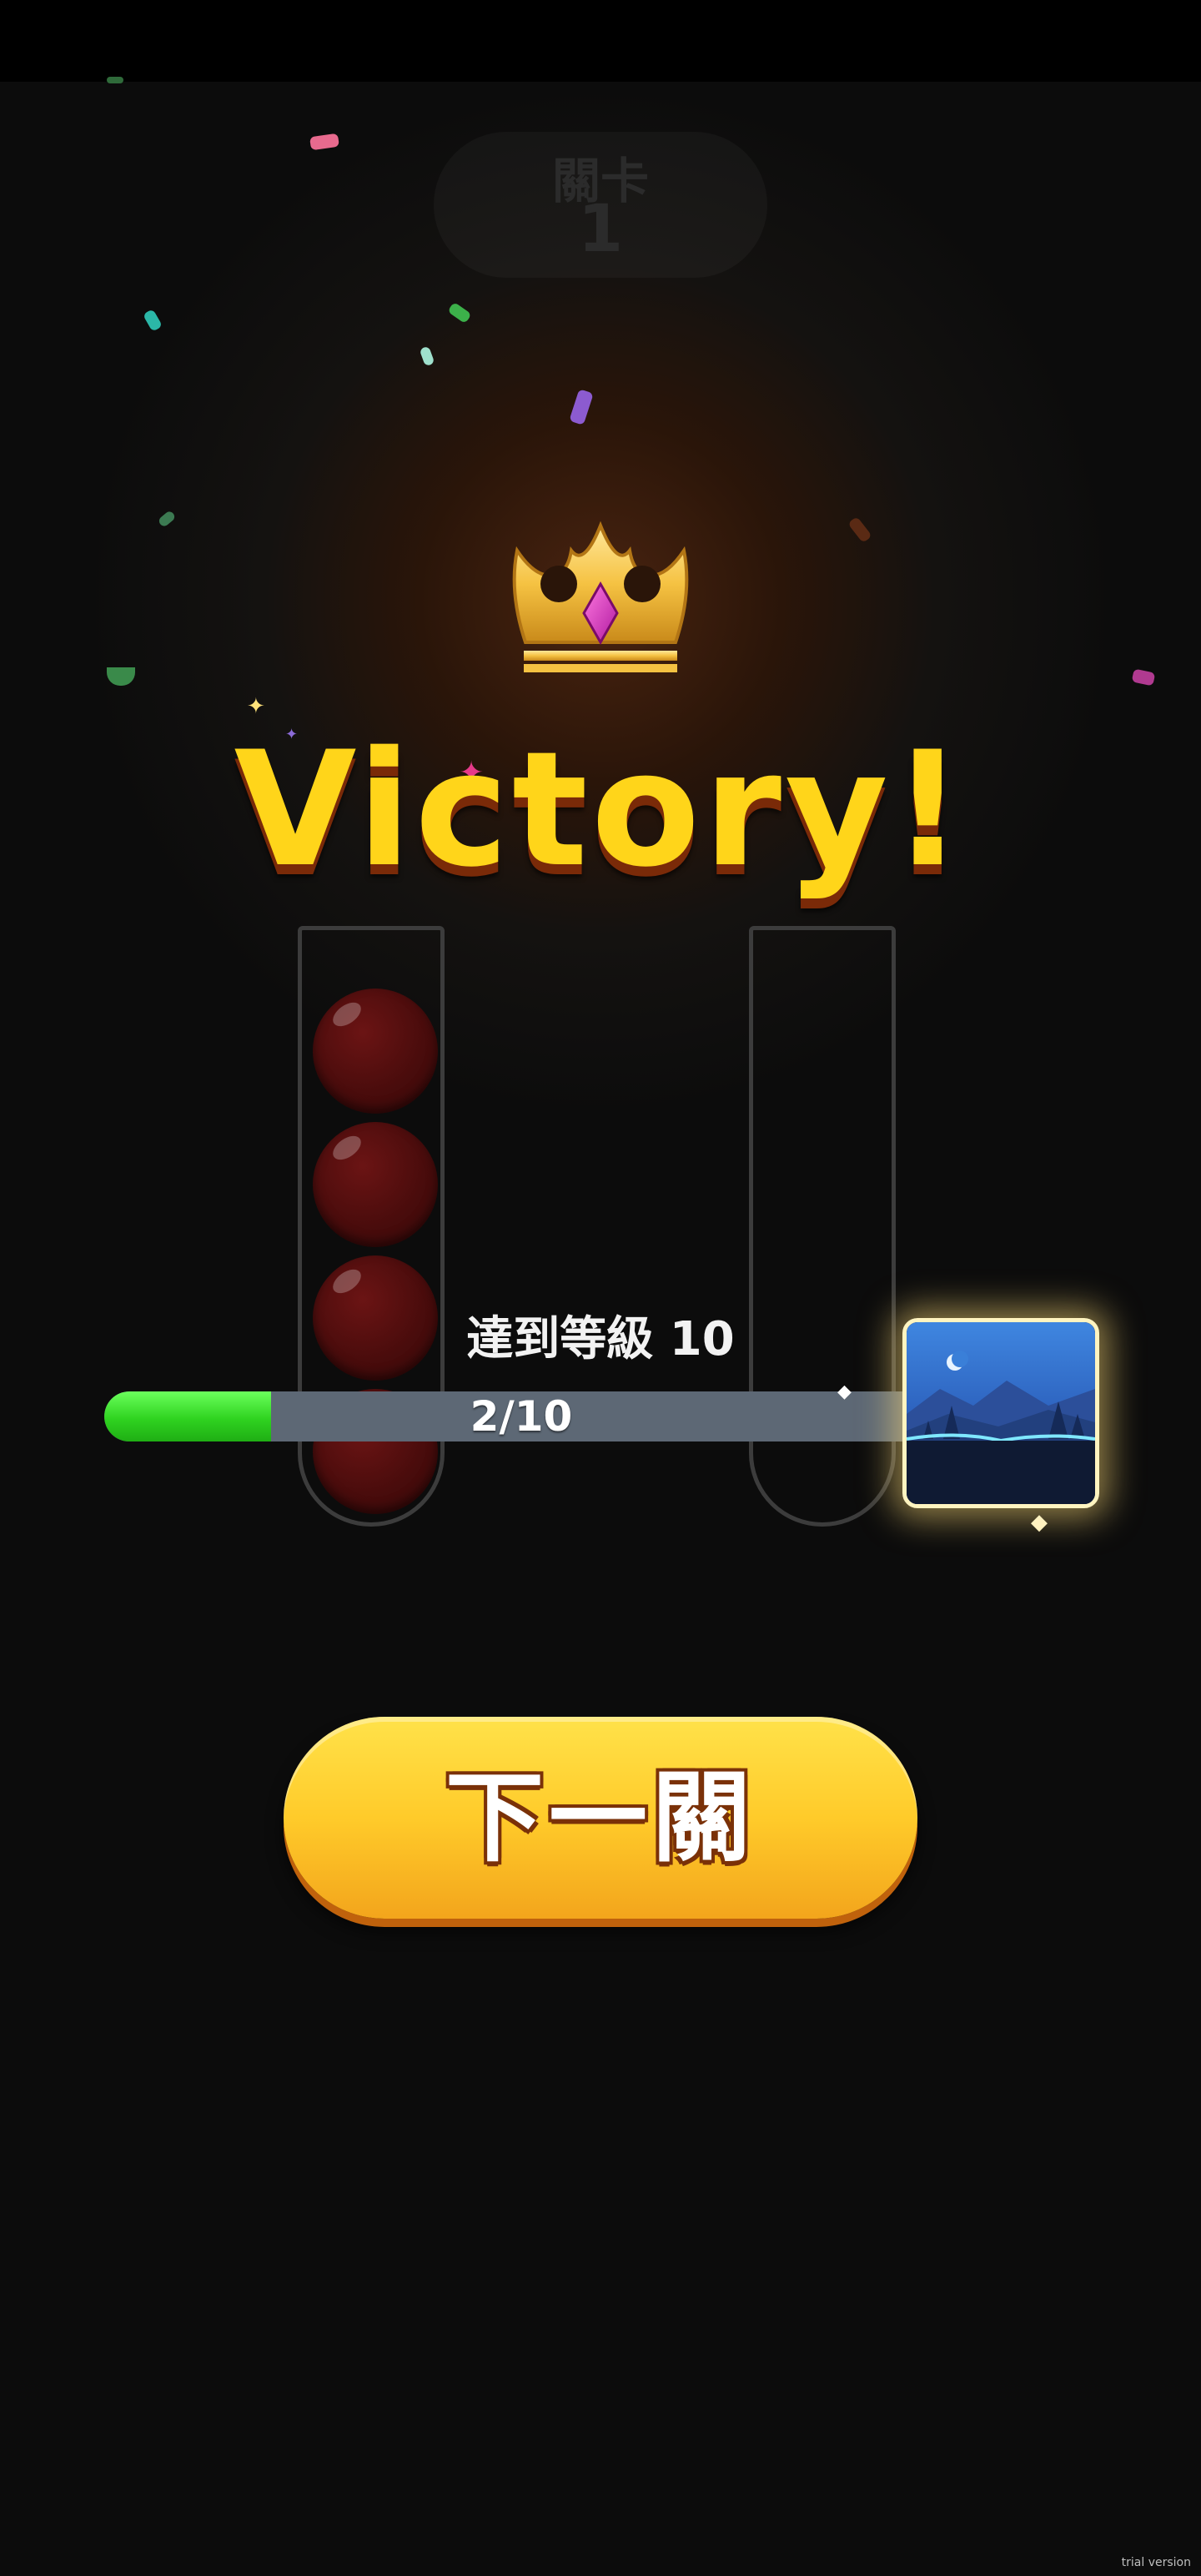  What do you see at coordinates (601, 229) in the screenshot?
I see `level-number: 1` at bounding box center [601, 229].